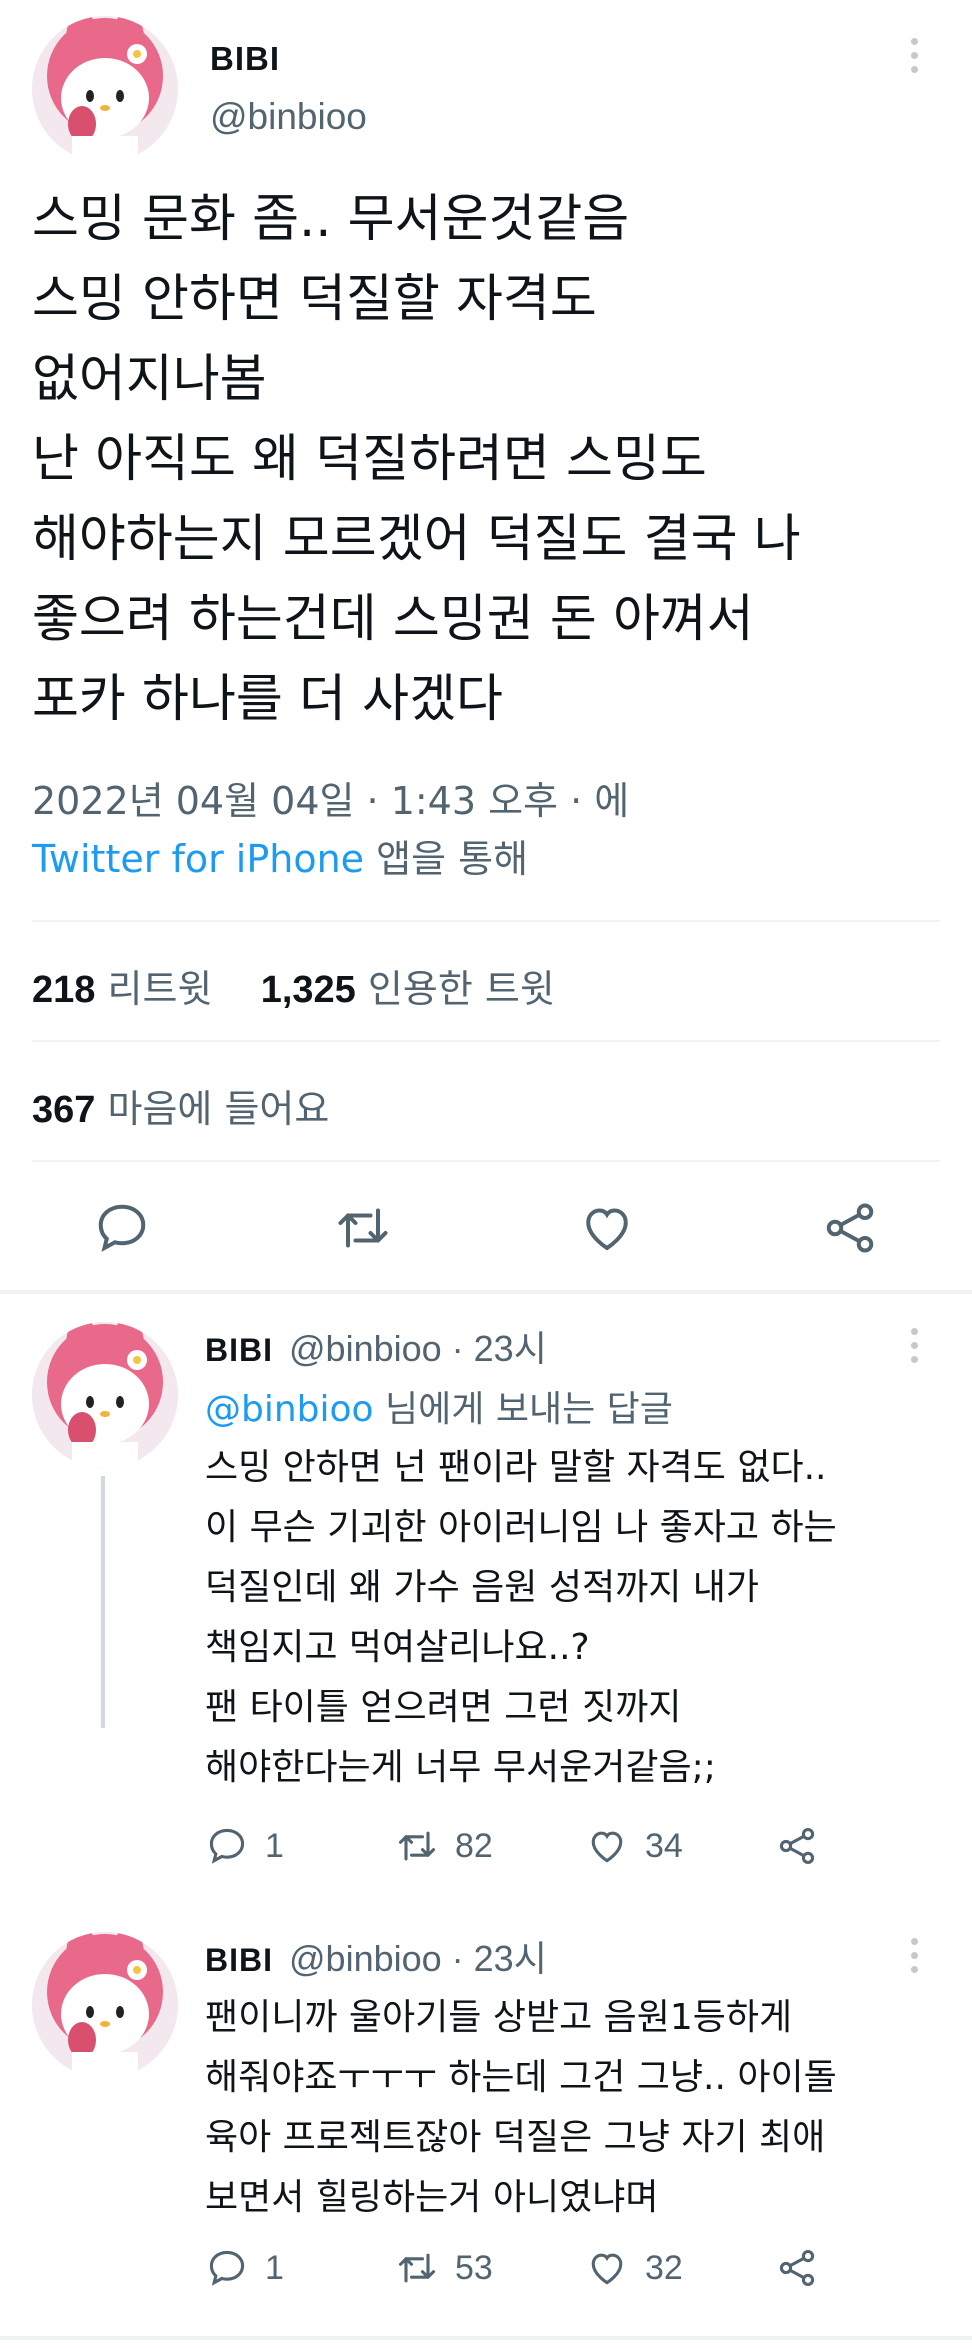 This screenshot has width=972, height=2348. What do you see at coordinates (575, 1849) in the screenshot?
I see `reply-action-bar: 1 82 34` at bounding box center [575, 1849].